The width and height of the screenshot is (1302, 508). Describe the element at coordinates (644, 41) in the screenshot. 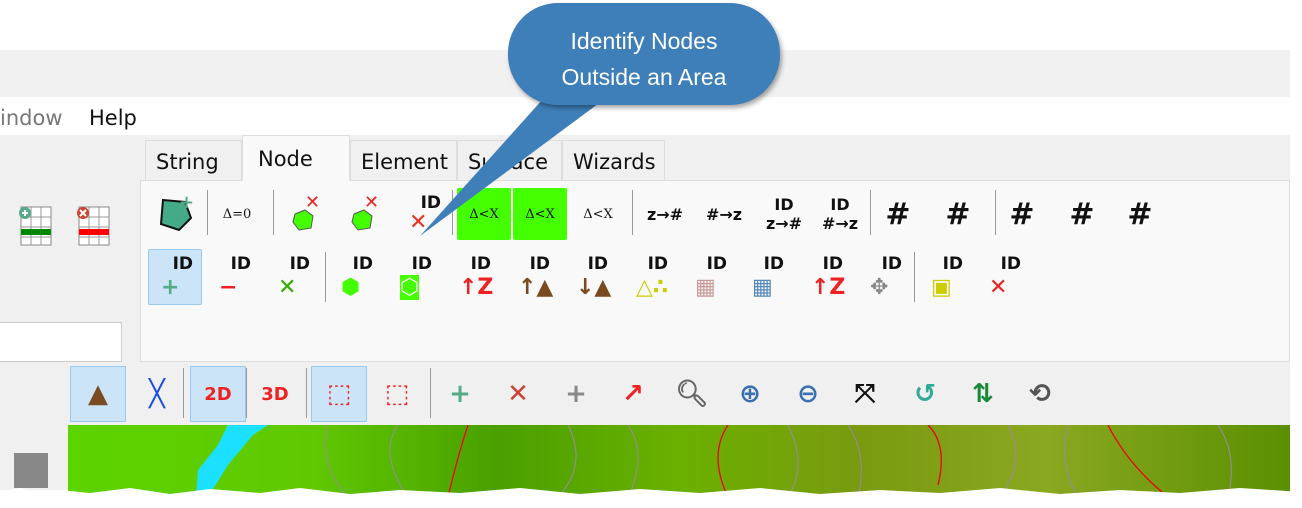

I see `callout-line-1: Identify Nodes` at that location.